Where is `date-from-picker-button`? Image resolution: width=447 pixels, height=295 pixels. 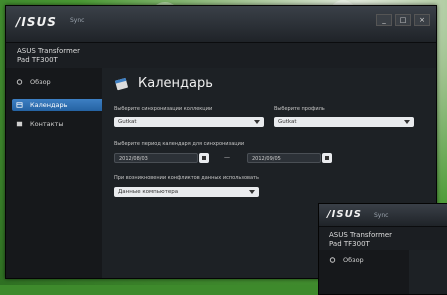
date-from-picker-button is located at coordinates (204, 158).